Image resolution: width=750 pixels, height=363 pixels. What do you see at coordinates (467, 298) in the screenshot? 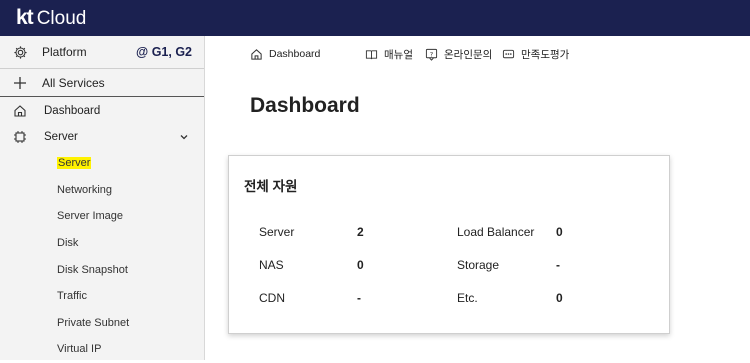
I see `etc-count-label: Etc.` at bounding box center [467, 298].